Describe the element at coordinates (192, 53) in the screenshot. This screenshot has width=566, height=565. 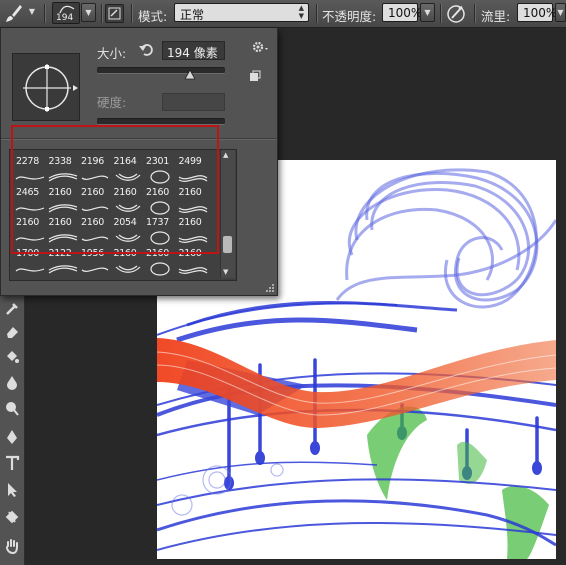
I see `size-input-value: 194 像素` at that location.